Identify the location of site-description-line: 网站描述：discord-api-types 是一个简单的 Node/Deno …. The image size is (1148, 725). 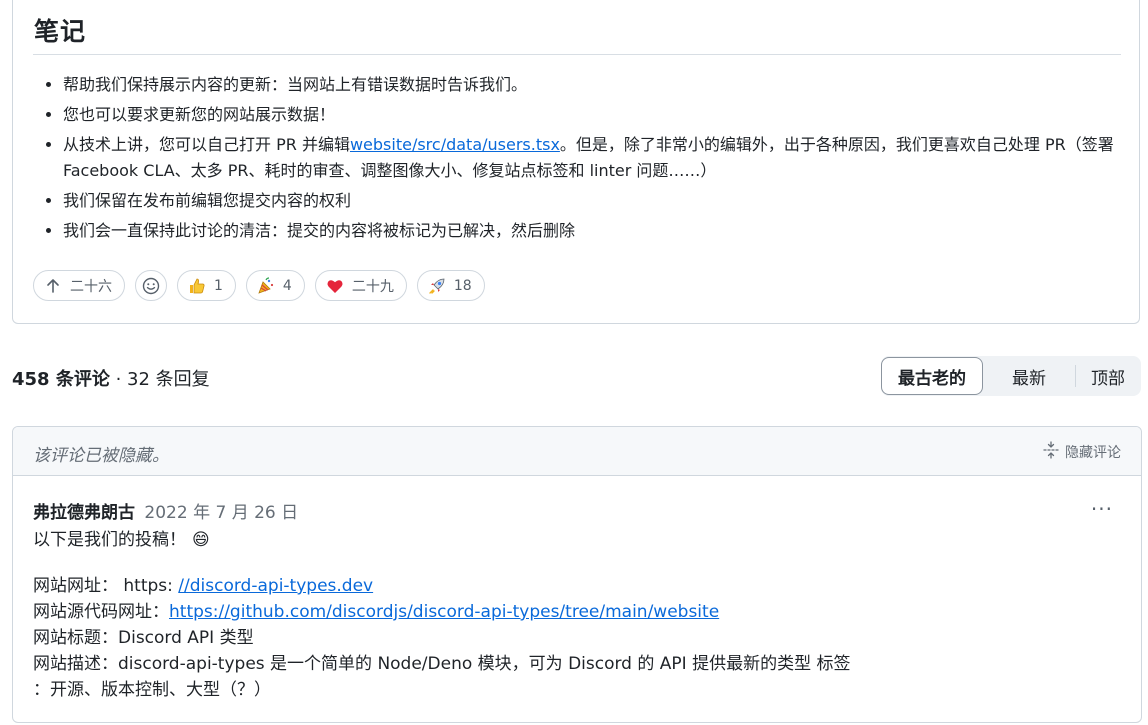
(442, 664).